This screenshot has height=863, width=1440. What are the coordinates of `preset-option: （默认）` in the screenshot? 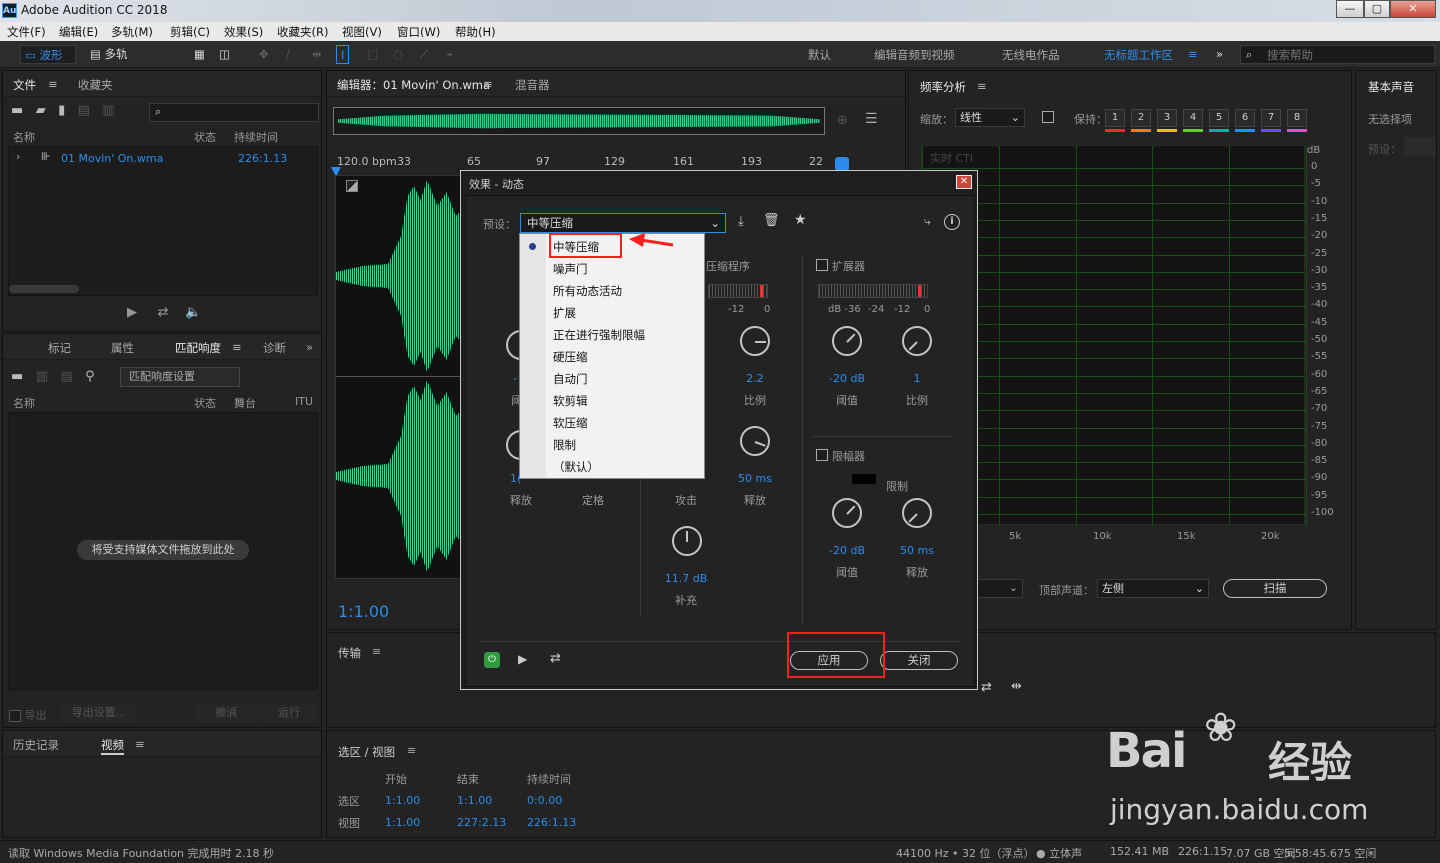 It's located at (612, 467).